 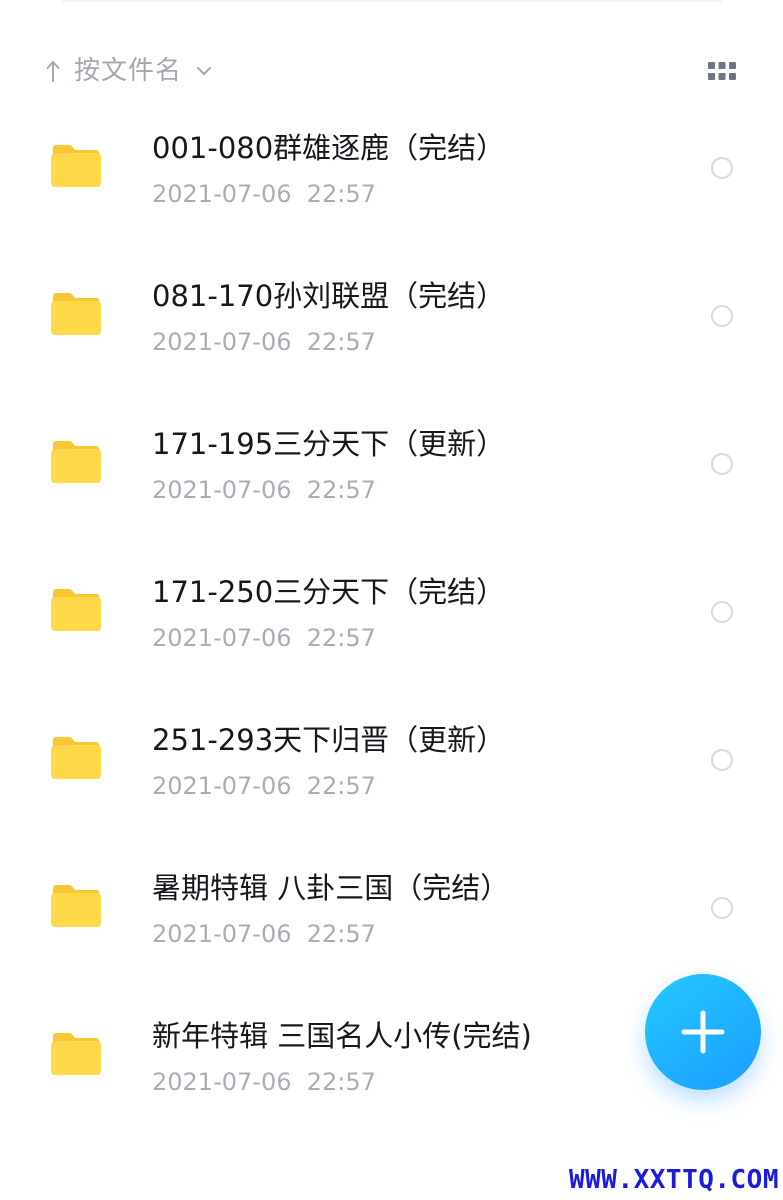 I want to click on file-name: 171-195三分天下（更新）, so click(x=329, y=444).